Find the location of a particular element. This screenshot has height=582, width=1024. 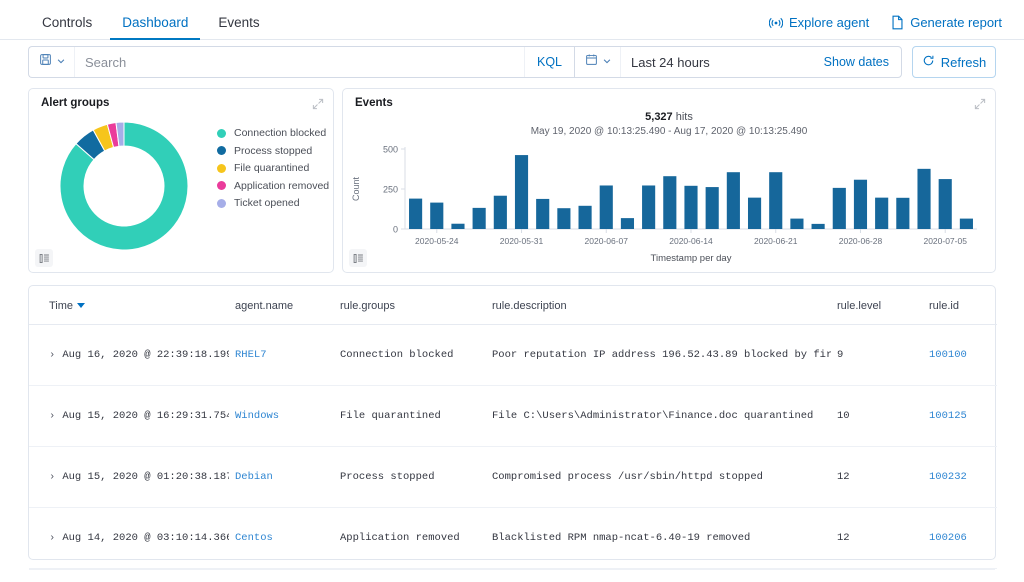

column-header-rule-groups: rule.groups is located at coordinates (410, 305).